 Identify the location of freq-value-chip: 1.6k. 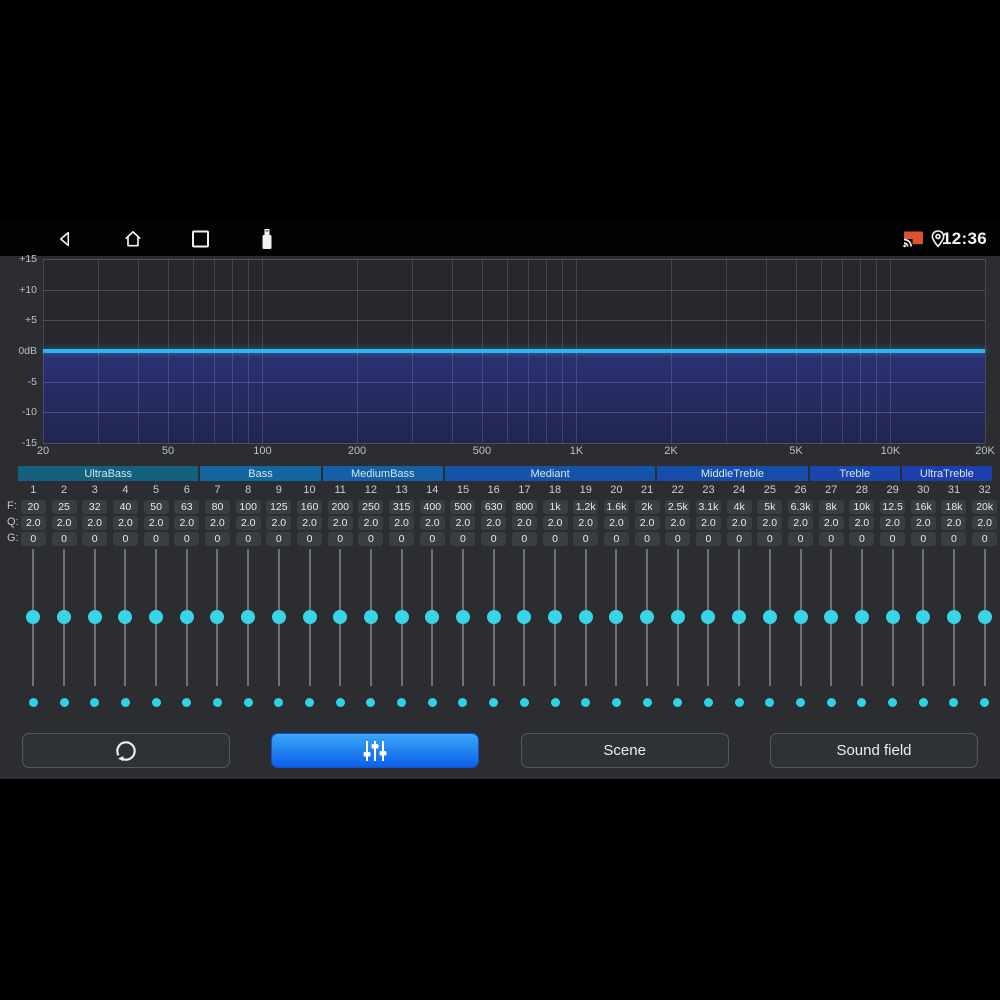
(616, 507).